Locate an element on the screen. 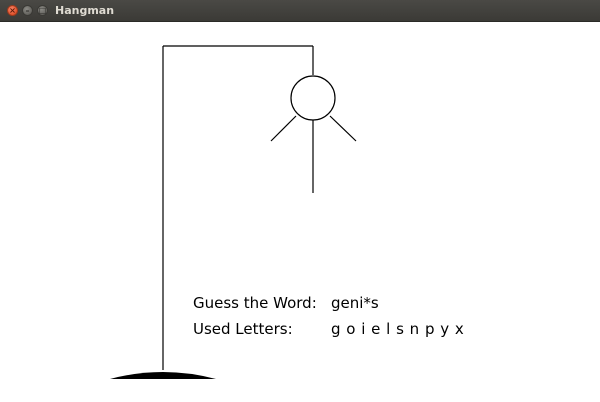 This screenshot has width=600, height=402. guess-word-label: Guess the Word: is located at coordinates (255, 303).